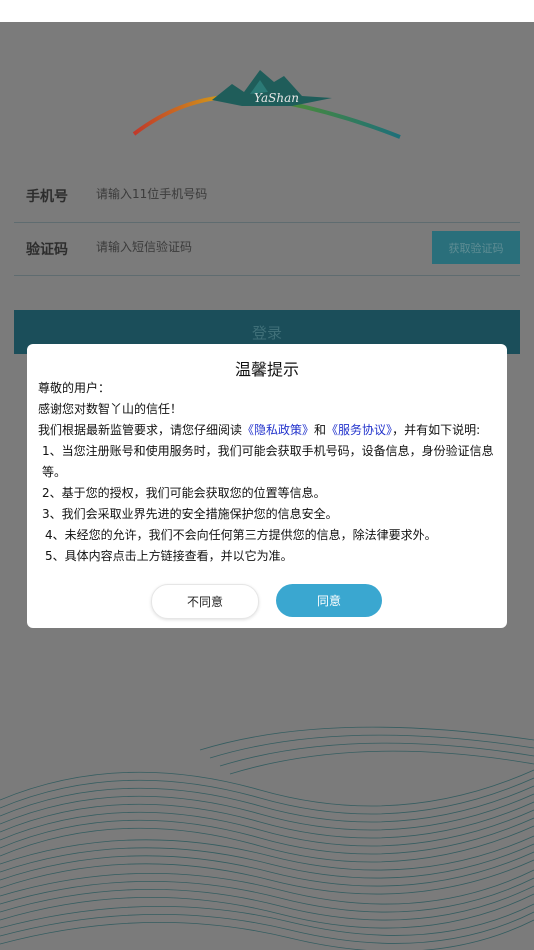 Image resolution: width=534 pixels, height=950 pixels. I want to click on yashan-logo: YaShan, so click(266, 104).